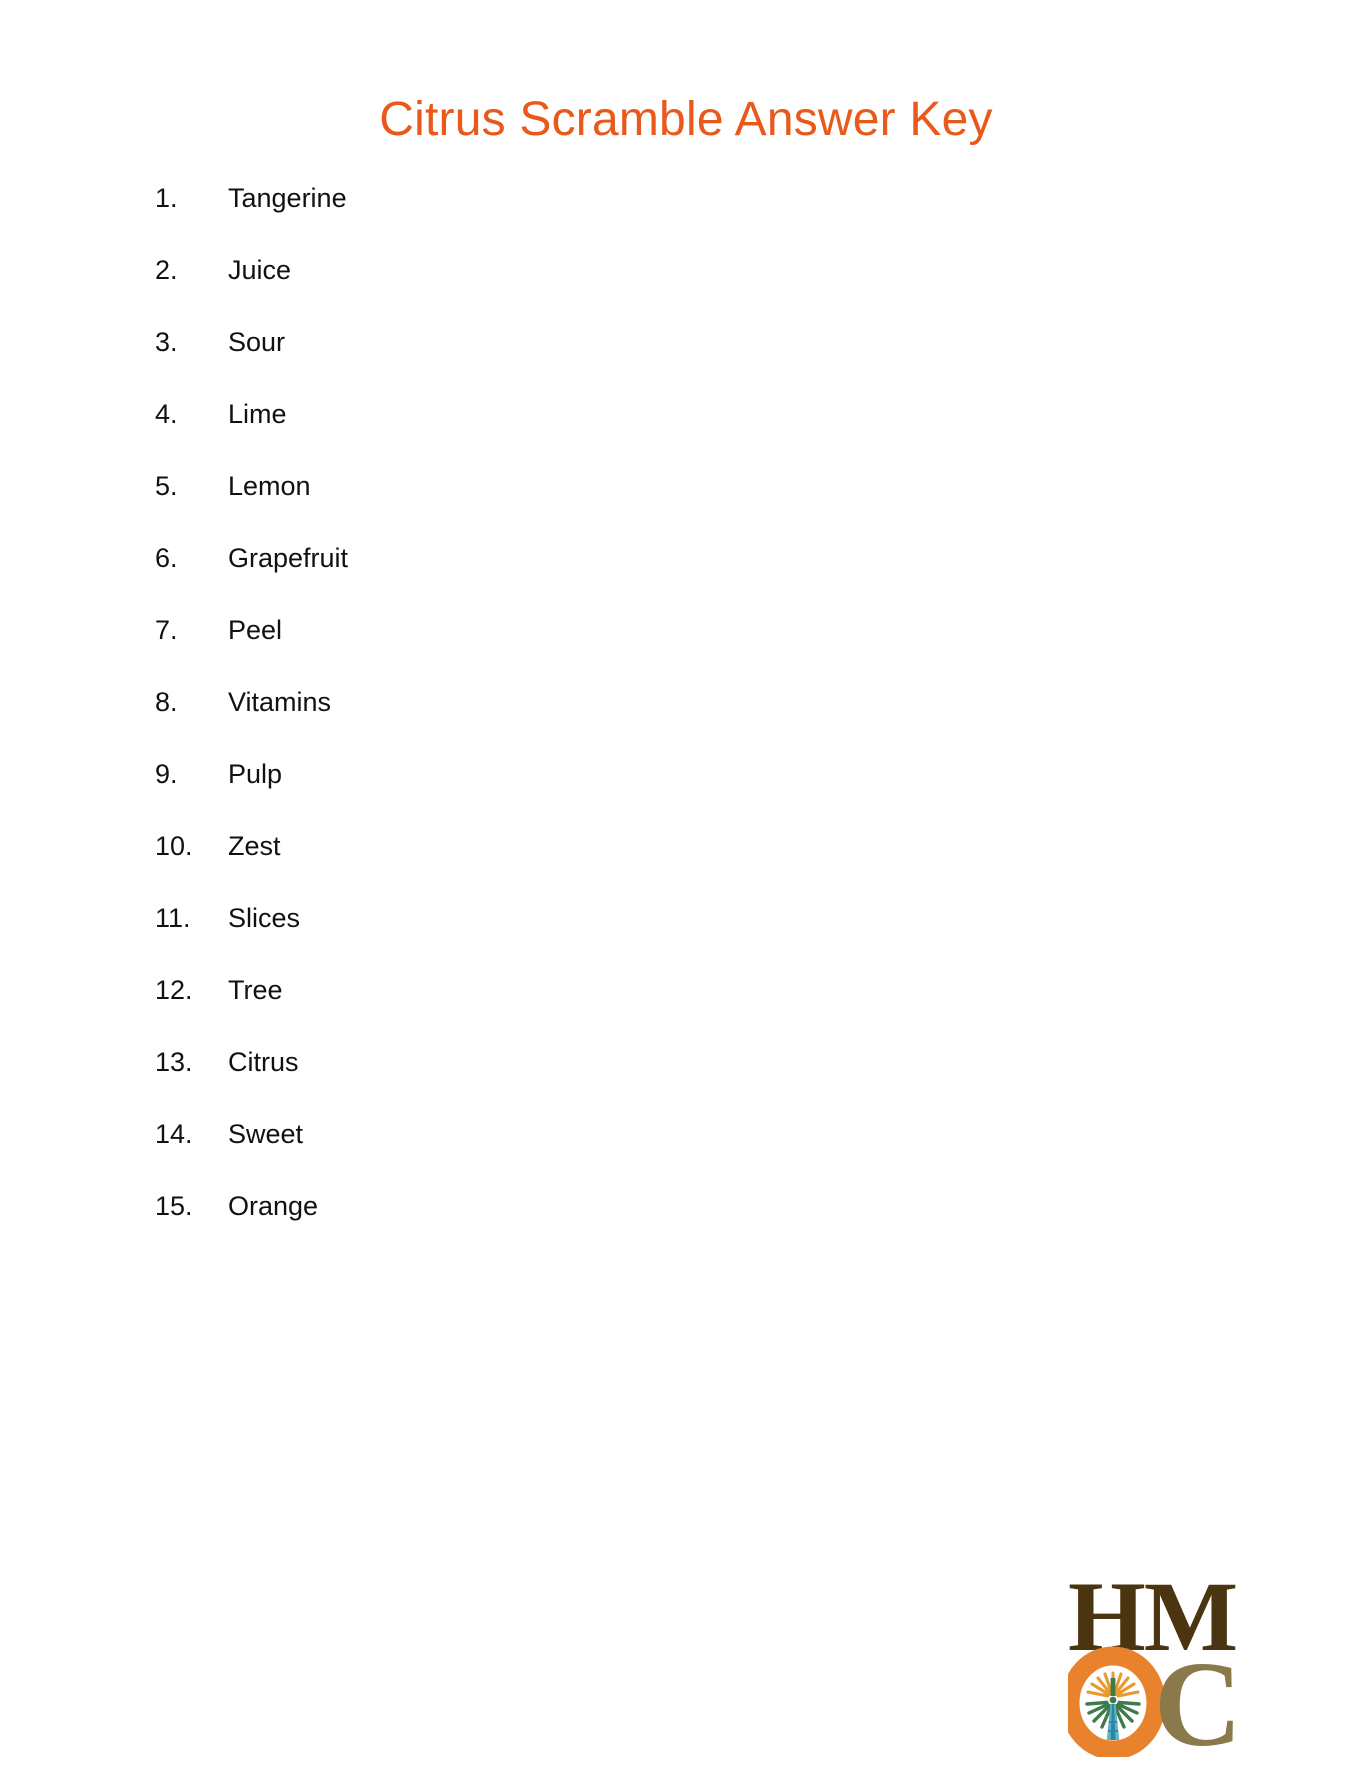 Image resolution: width=1372 pixels, height=1773 pixels. Describe the element at coordinates (1198, 1697) in the screenshot. I see `logo-c-text: C` at that location.